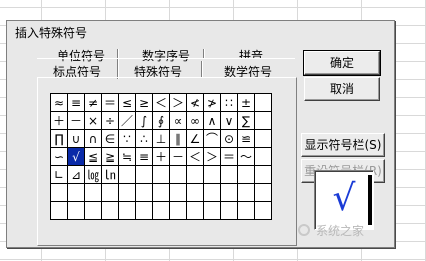  What do you see at coordinates (200, 31) in the screenshot?
I see `dialog-titlebar: 插入特殊符号` at bounding box center [200, 31].